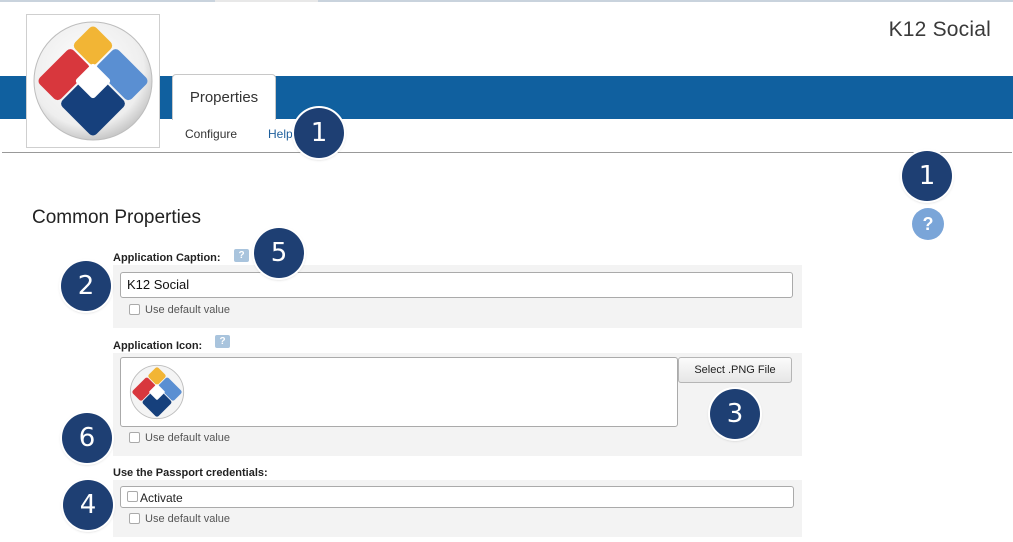 This screenshot has height=542, width=1013. I want to click on callout-badge-help-icon: 1, so click(927, 176).